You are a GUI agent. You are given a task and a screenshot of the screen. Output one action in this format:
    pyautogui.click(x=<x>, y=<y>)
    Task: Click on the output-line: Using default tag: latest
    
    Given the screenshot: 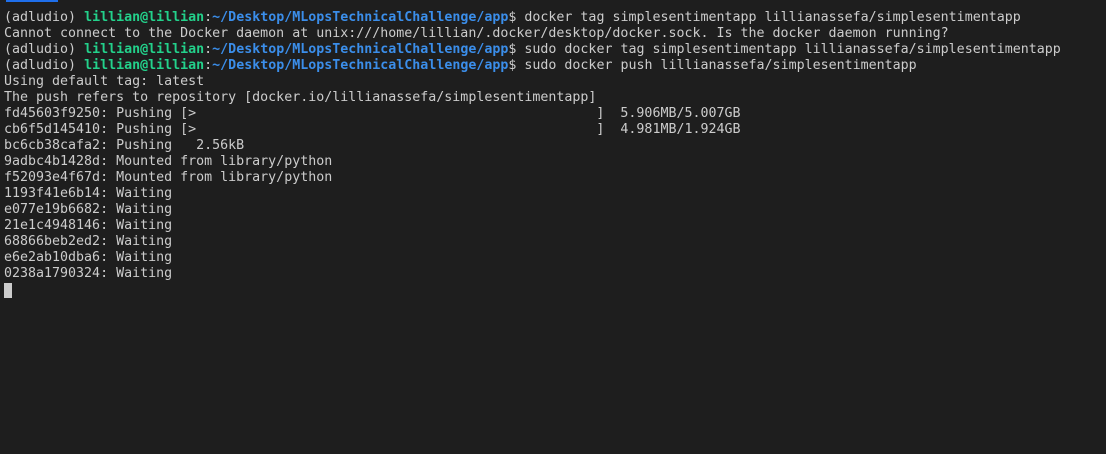 What is the action you would take?
    pyautogui.click(x=104, y=81)
    